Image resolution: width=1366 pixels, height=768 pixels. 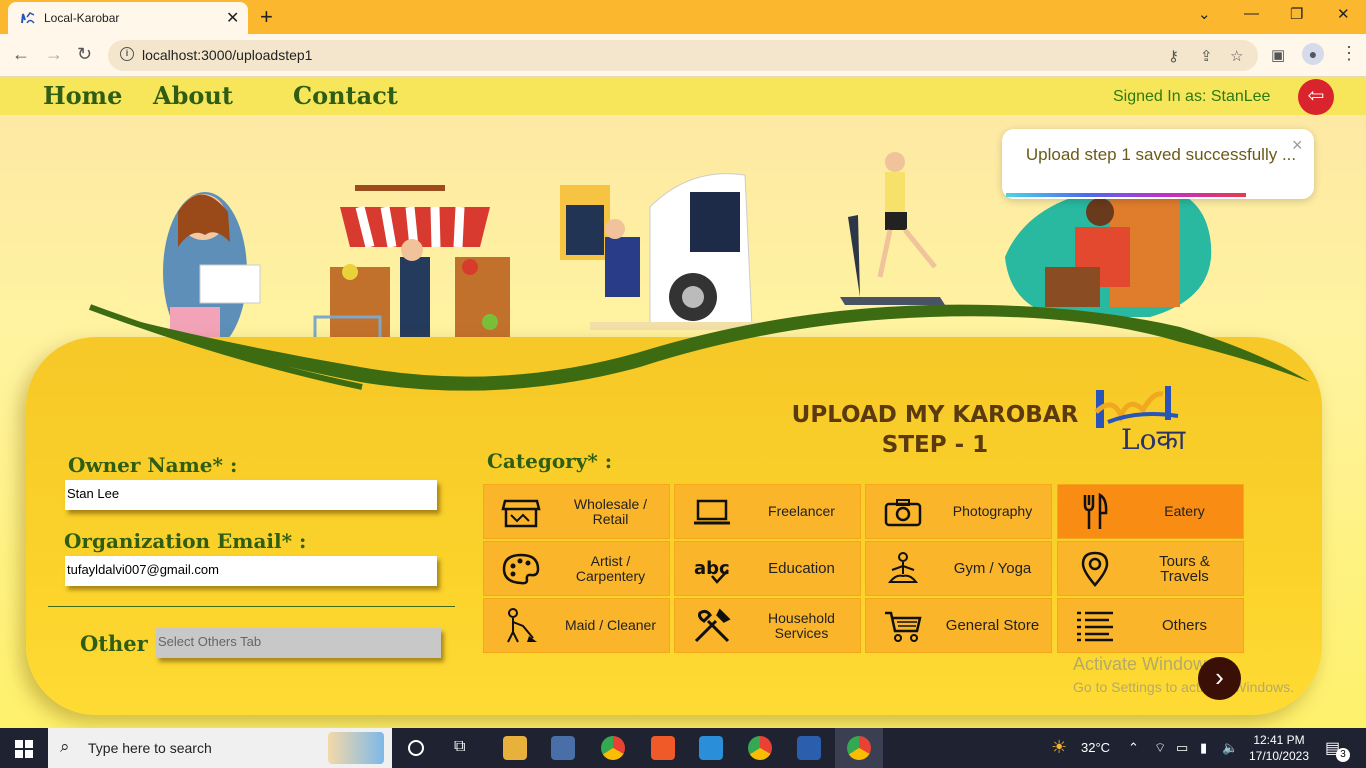 What do you see at coordinates (1126, 195) in the screenshot?
I see `toast-progress-bar` at bounding box center [1126, 195].